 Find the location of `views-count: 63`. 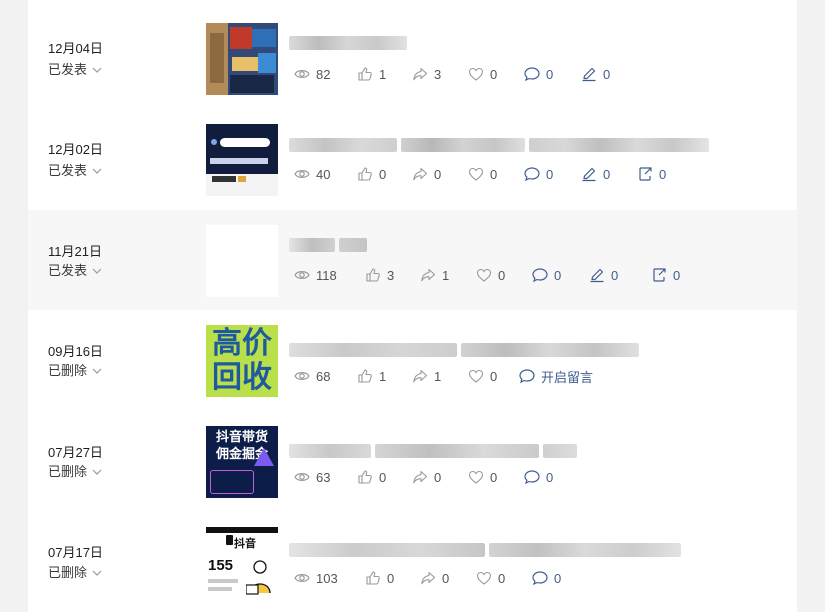

views-count: 63 is located at coordinates (323, 477).